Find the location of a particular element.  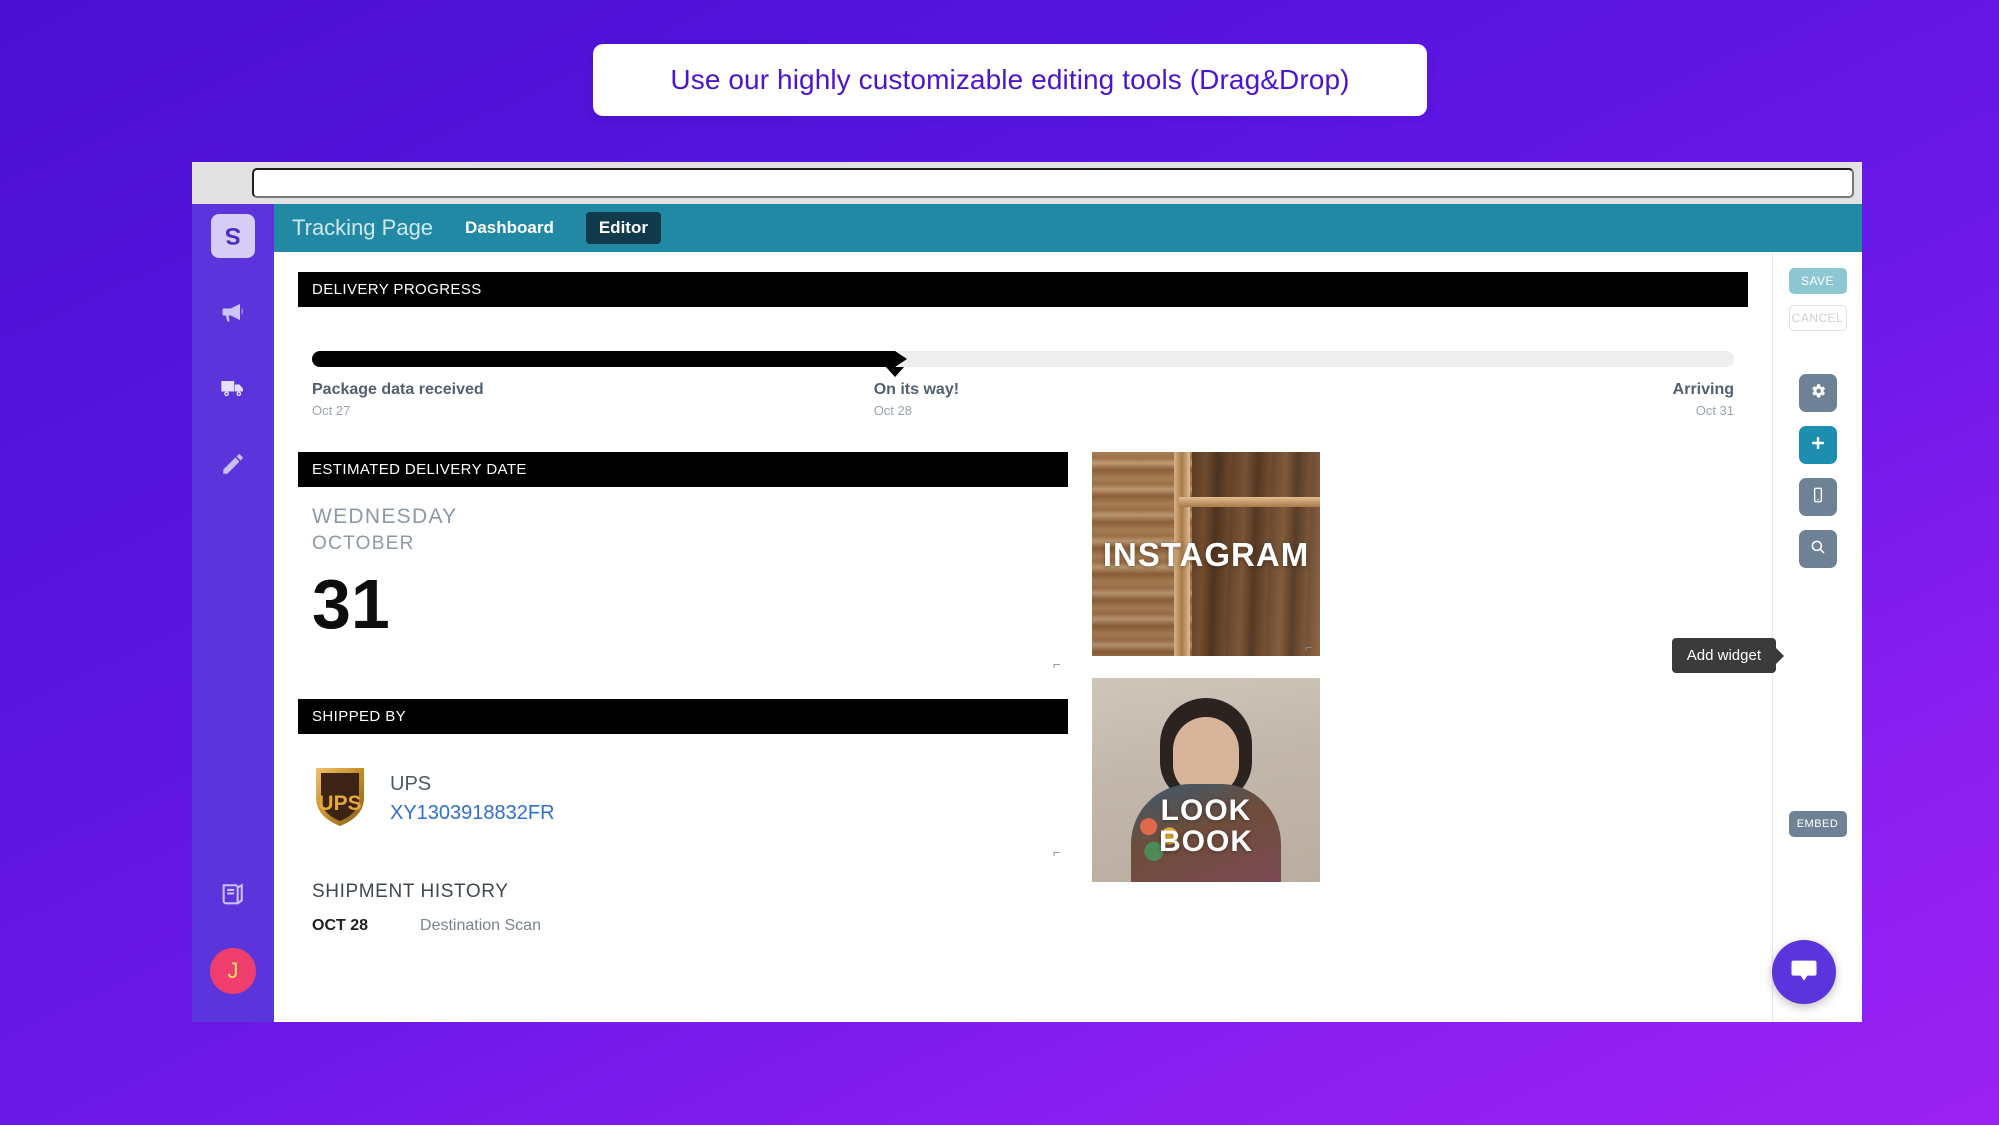

gear-icon is located at coordinates (1818, 393).